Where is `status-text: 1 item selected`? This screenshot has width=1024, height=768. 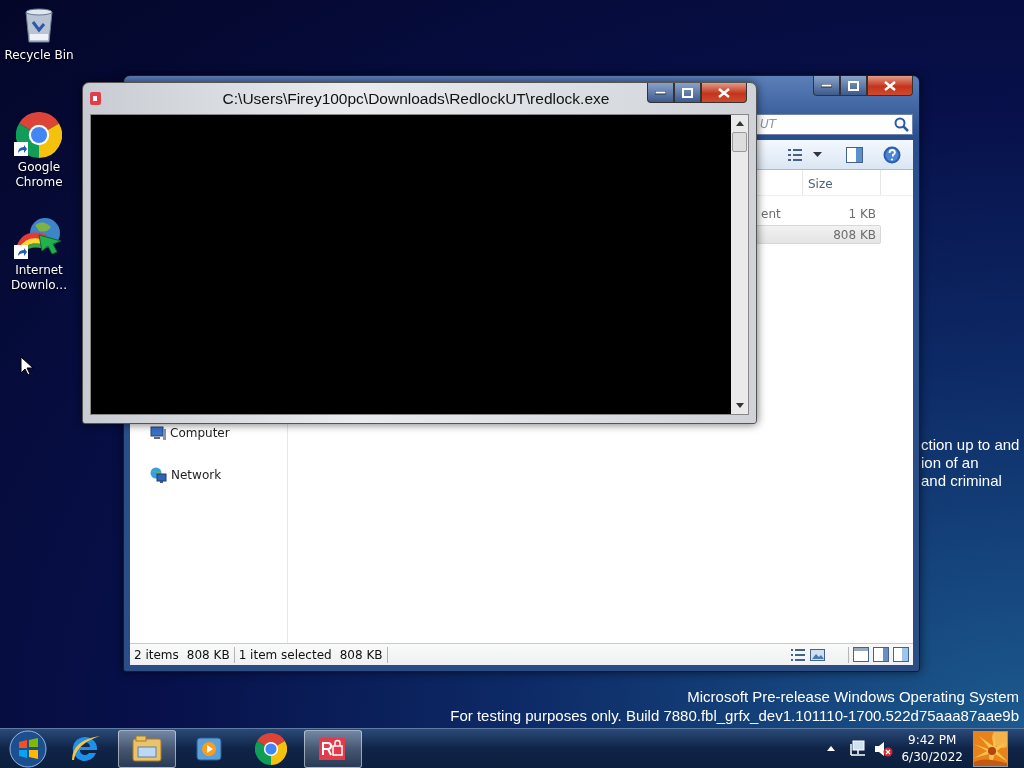
status-text: 1 item selected is located at coordinates (285, 655).